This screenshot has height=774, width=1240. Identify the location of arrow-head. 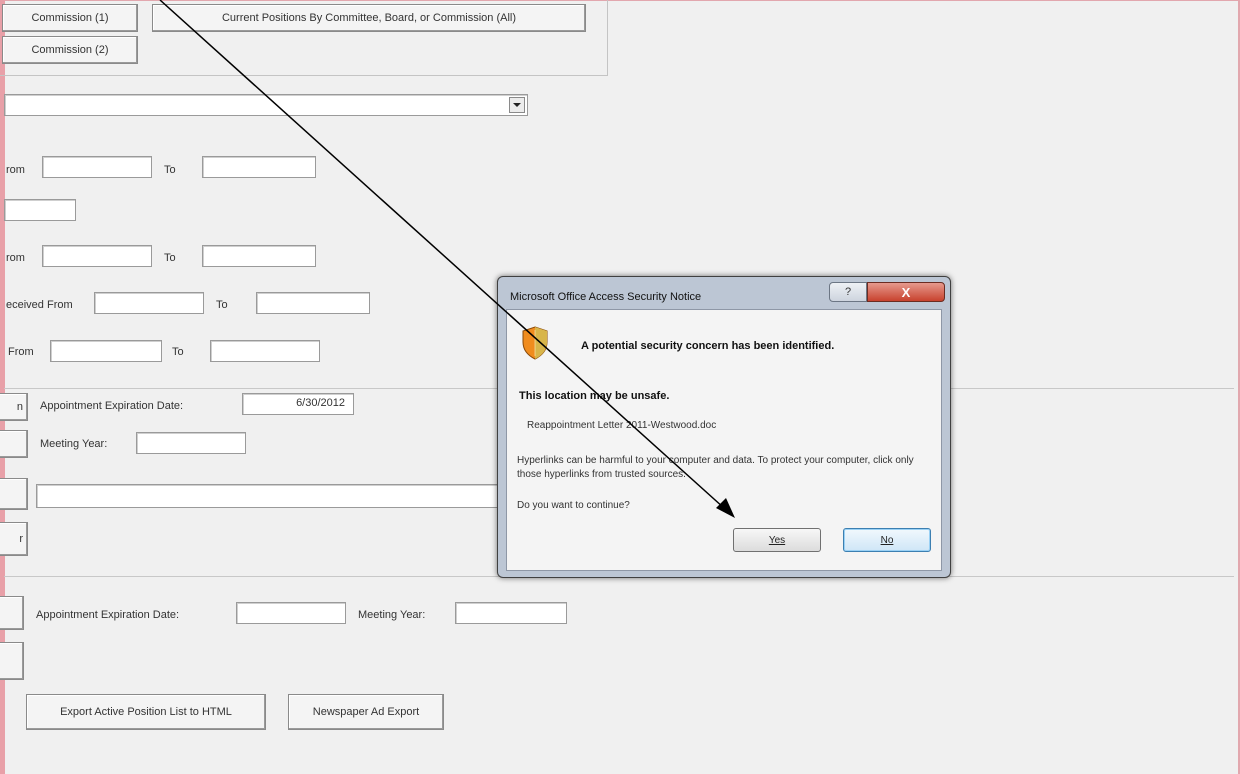
(725, 508).